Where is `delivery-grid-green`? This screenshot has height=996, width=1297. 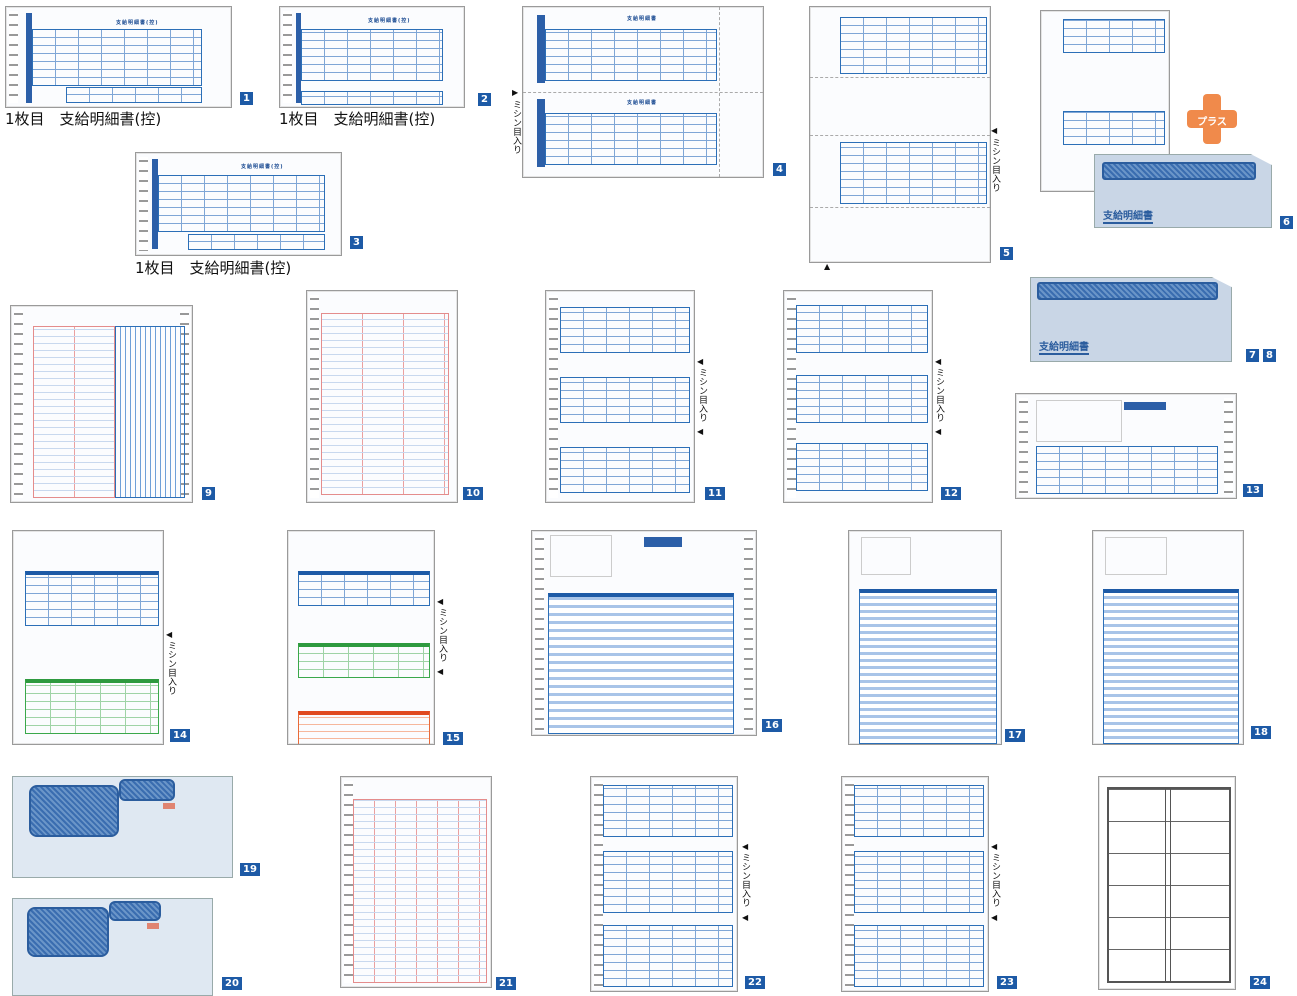
delivery-grid-green is located at coordinates (92, 706).